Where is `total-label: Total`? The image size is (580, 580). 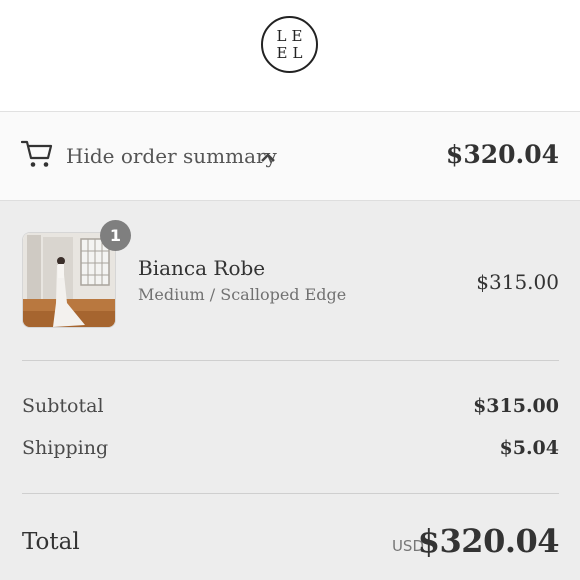 total-label: Total is located at coordinates (51, 542).